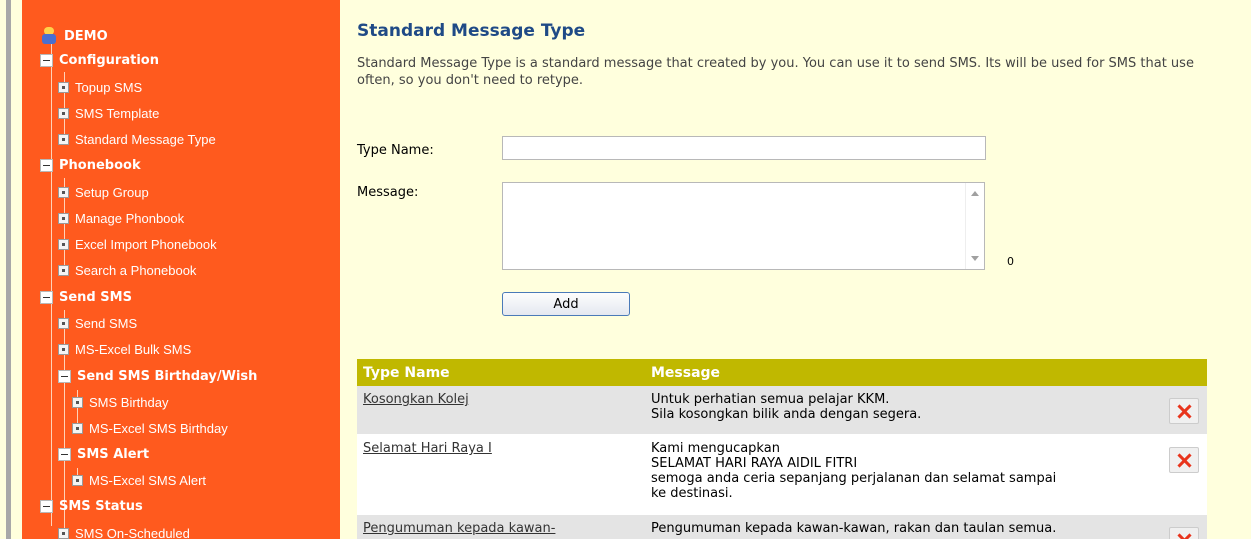 This screenshot has height=539, width=1251. I want to click on section-label: Phonebook, so click(100, 165).